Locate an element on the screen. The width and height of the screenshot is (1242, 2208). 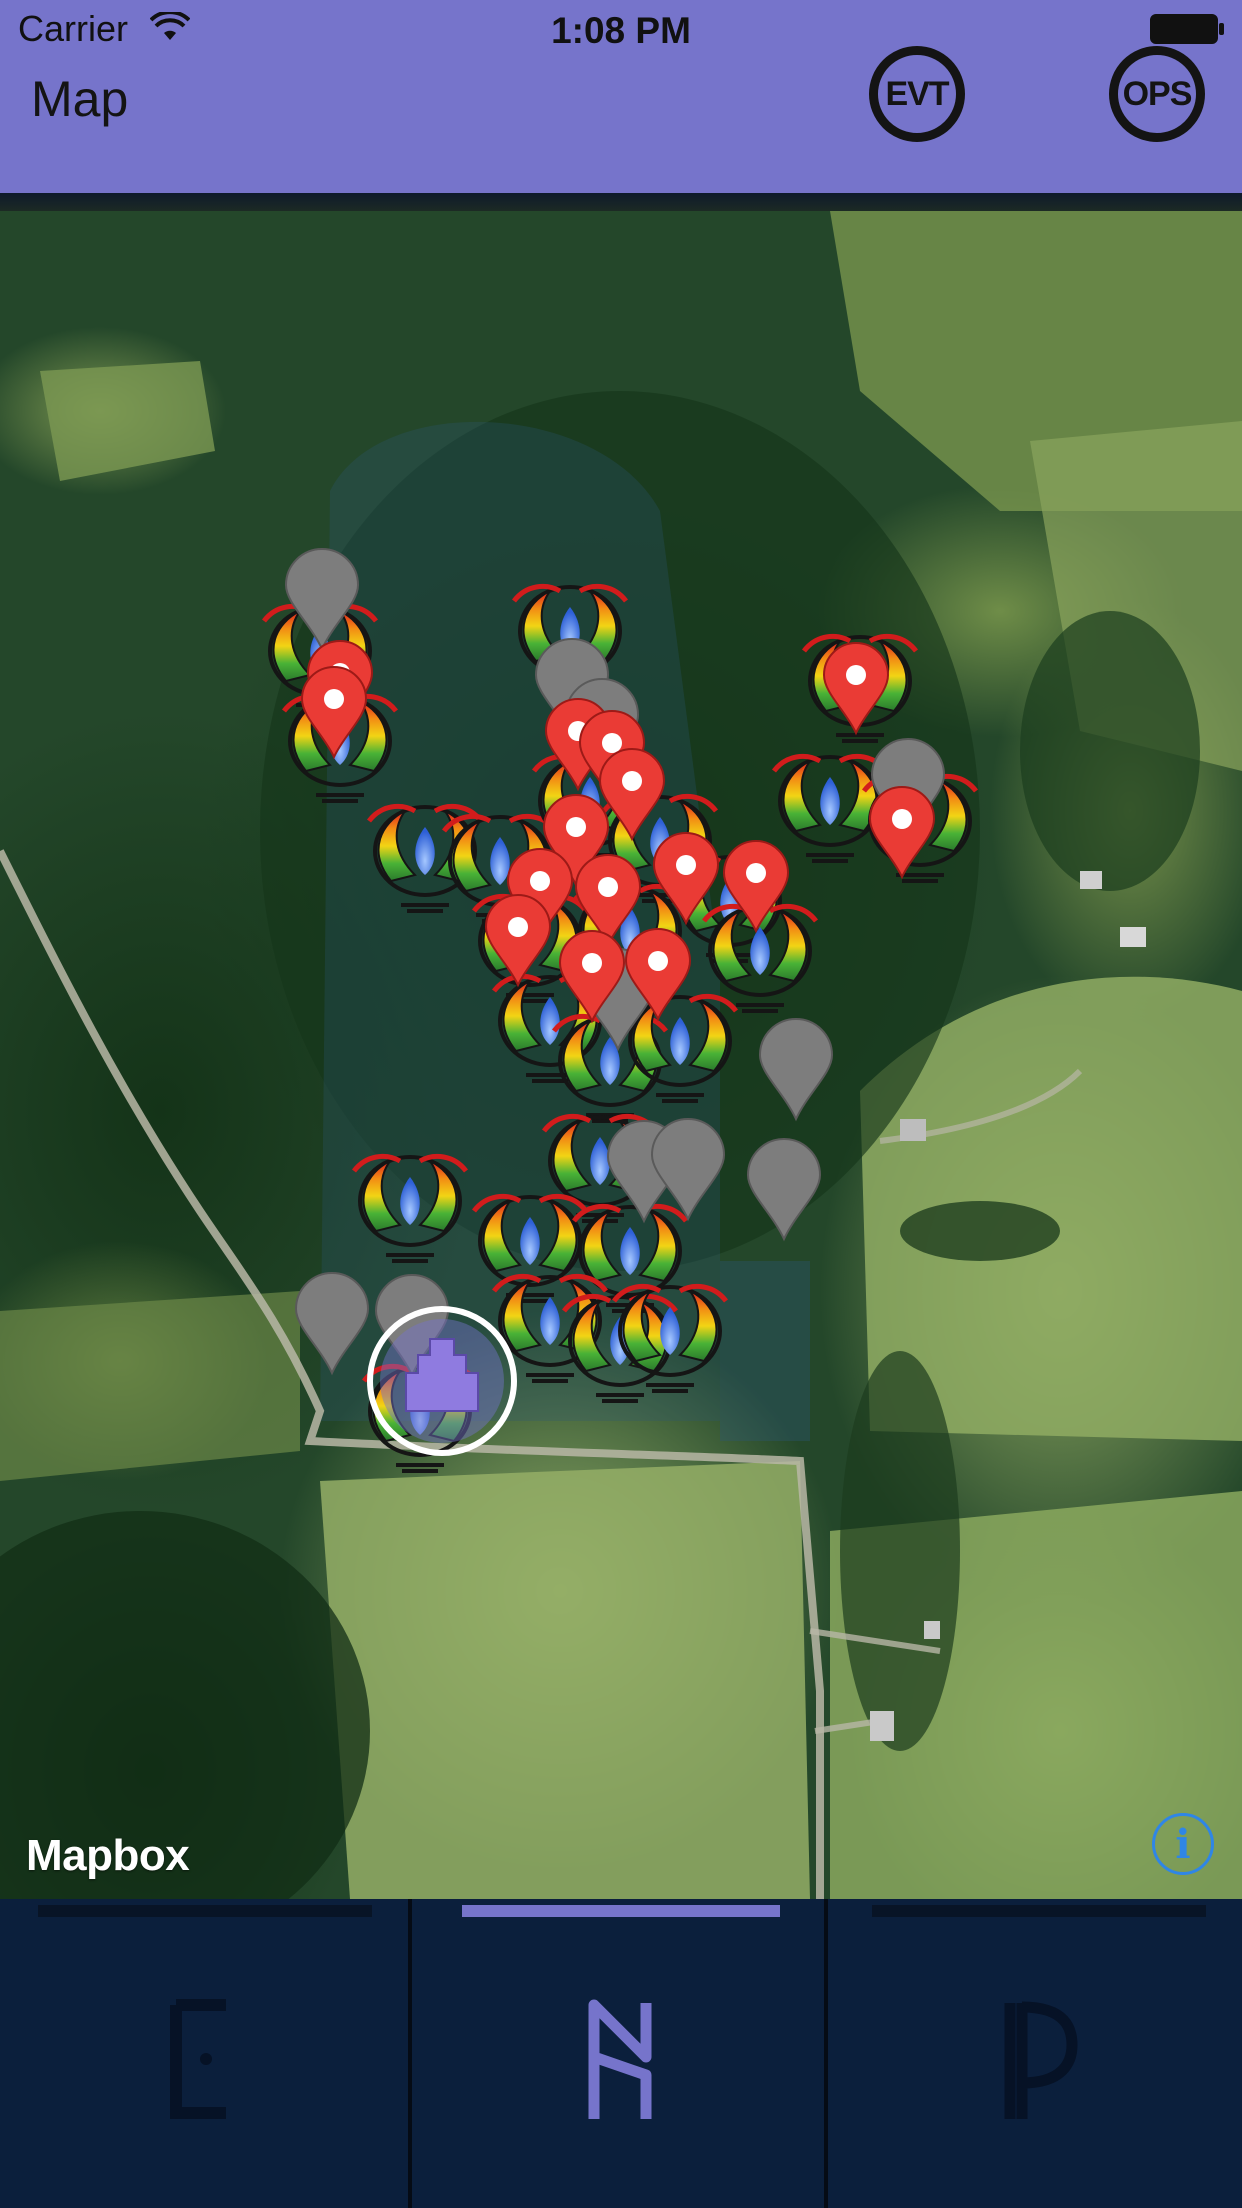
user-location-marker is located at coordinates (442, 1381).